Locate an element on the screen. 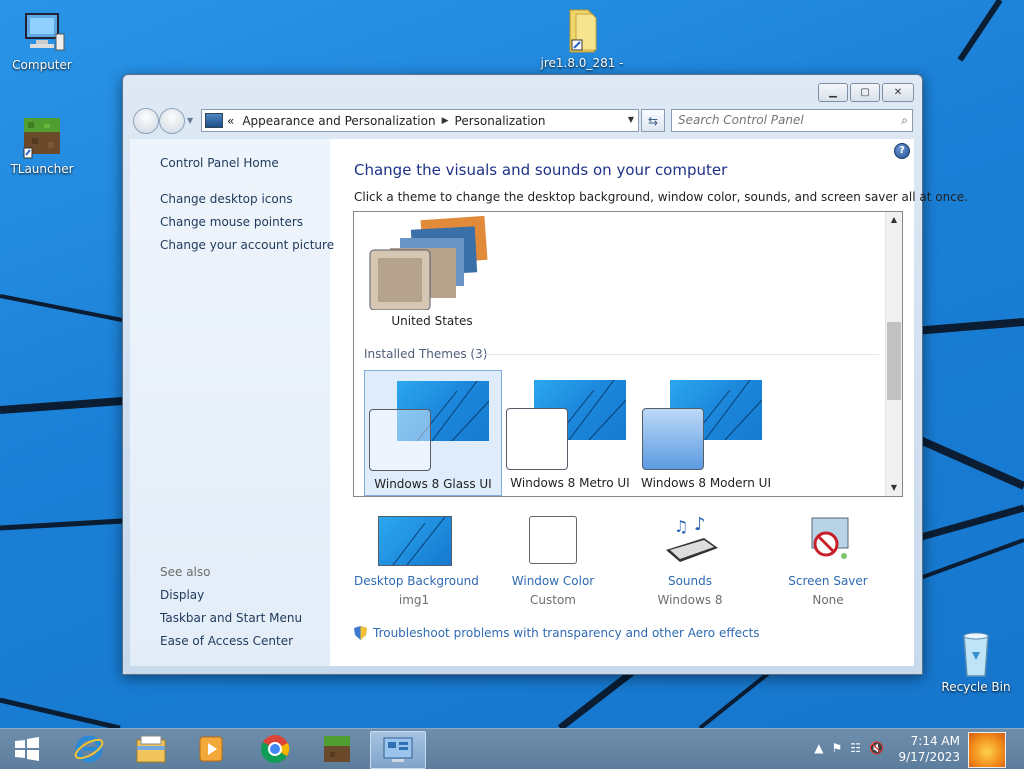 This screenshot has height=769, width=1024. taskbar-tlauncher is located at coordinates (337, 749).